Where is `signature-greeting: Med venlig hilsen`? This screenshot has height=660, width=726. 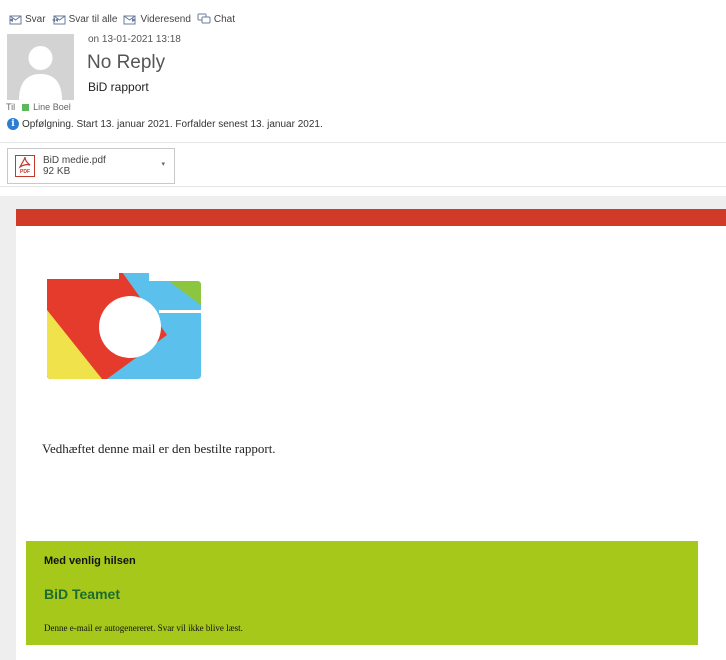 signature-greeting: Med venlig hilsen is located at coordinates (90, 561).